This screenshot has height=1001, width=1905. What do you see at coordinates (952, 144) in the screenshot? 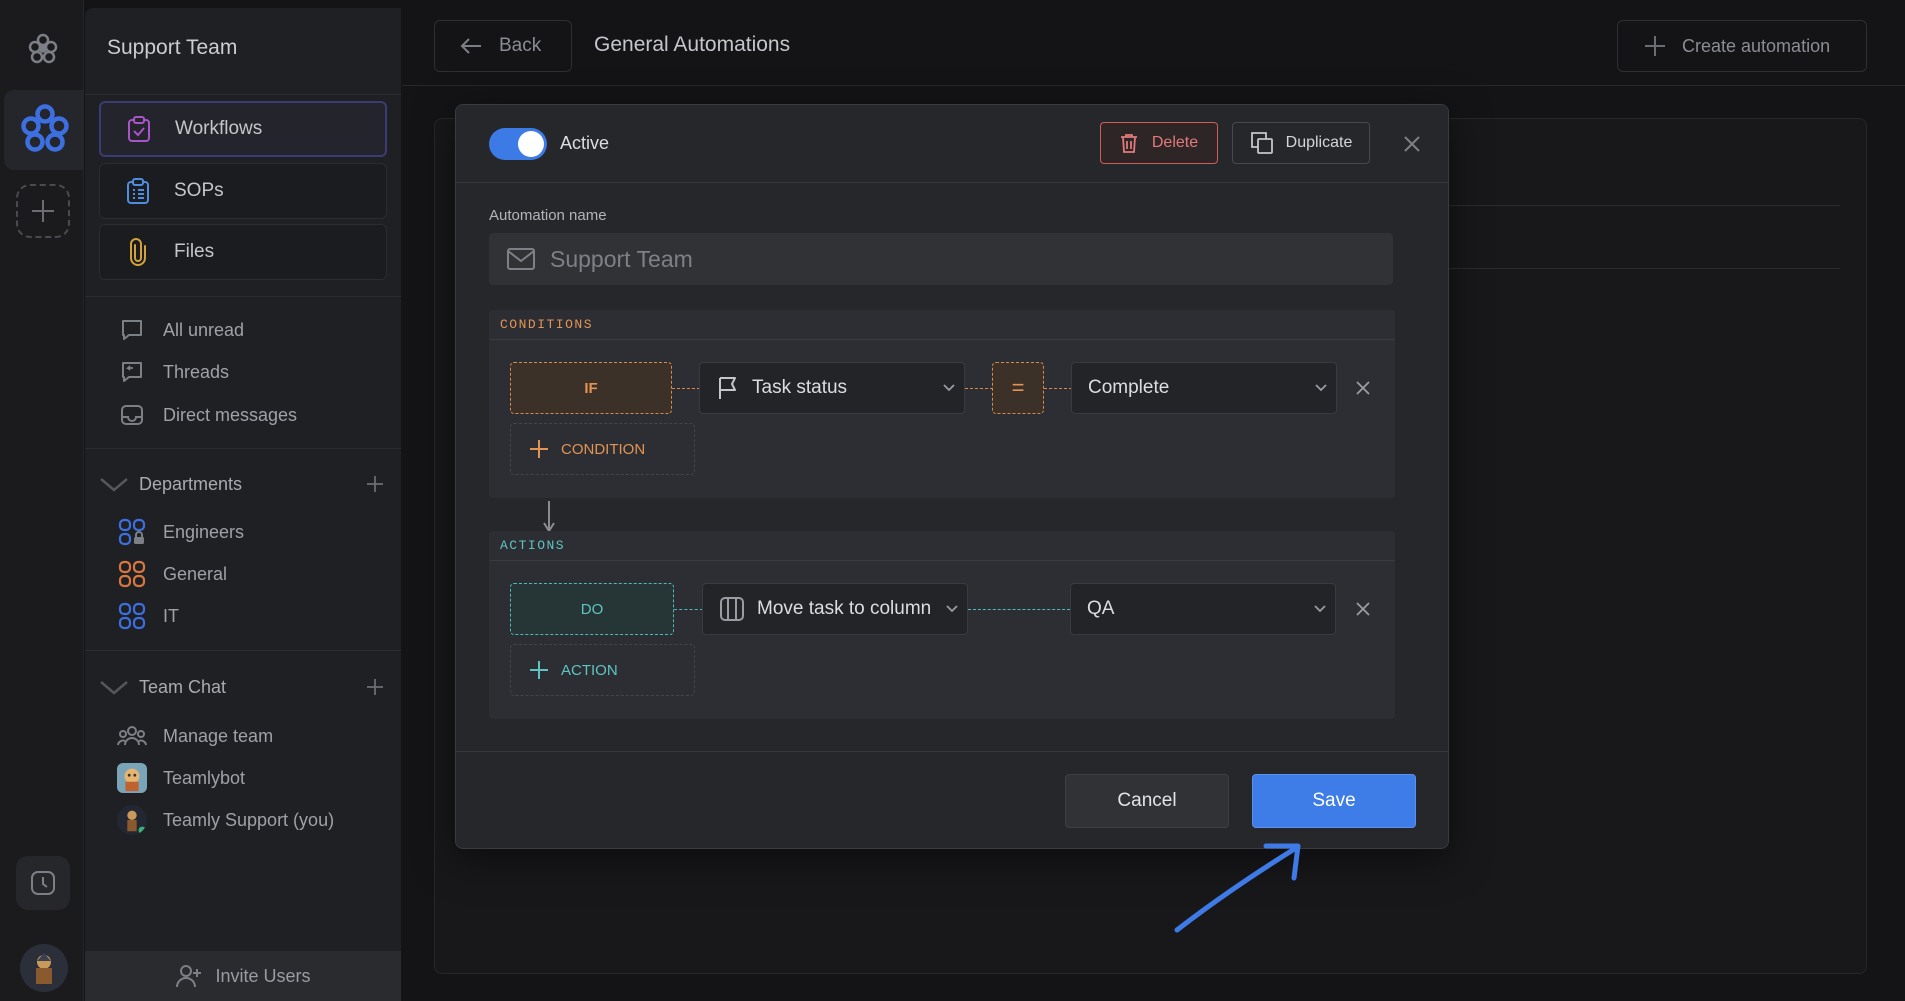
I see `modal-header: Active Delete Duplicate` at bounding box center [952, 144].